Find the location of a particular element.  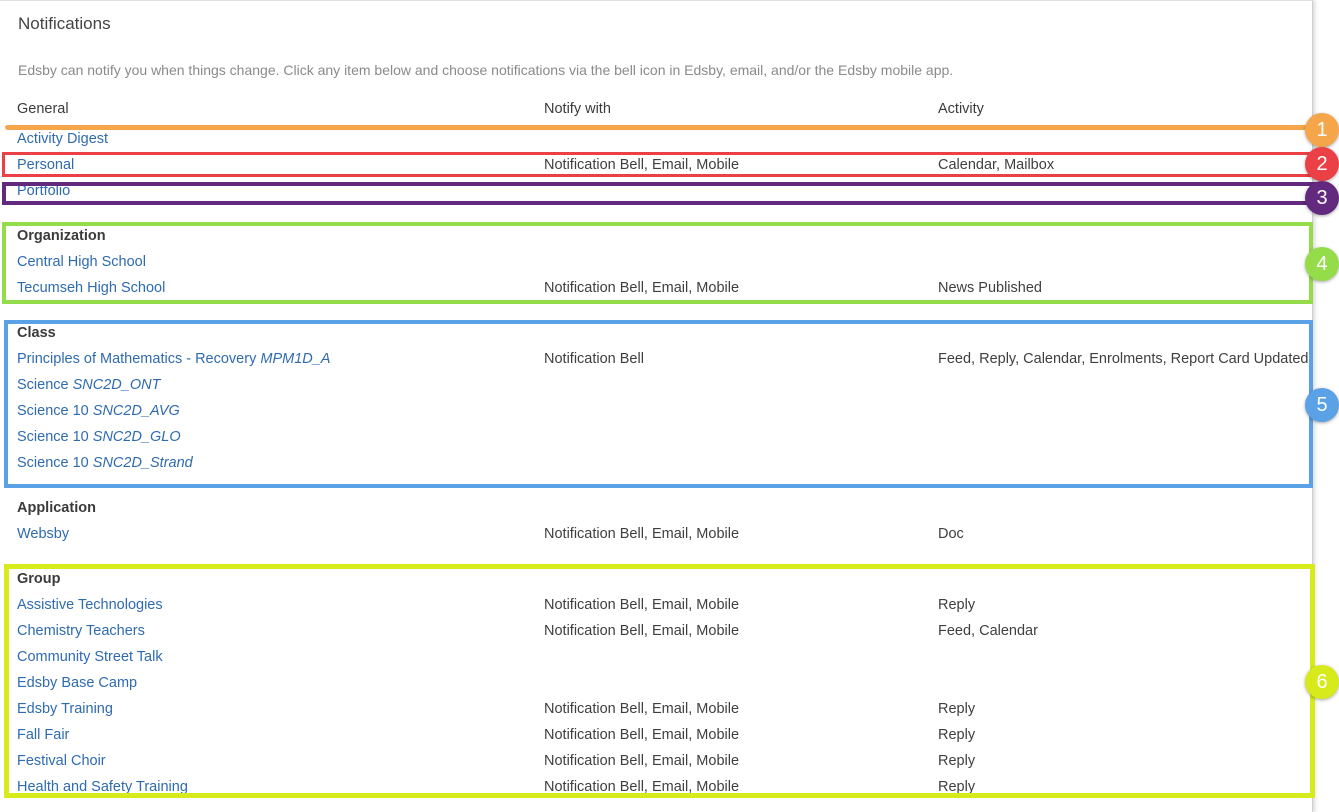

item-name: Activity Digest is located at coordinates (62, 139).